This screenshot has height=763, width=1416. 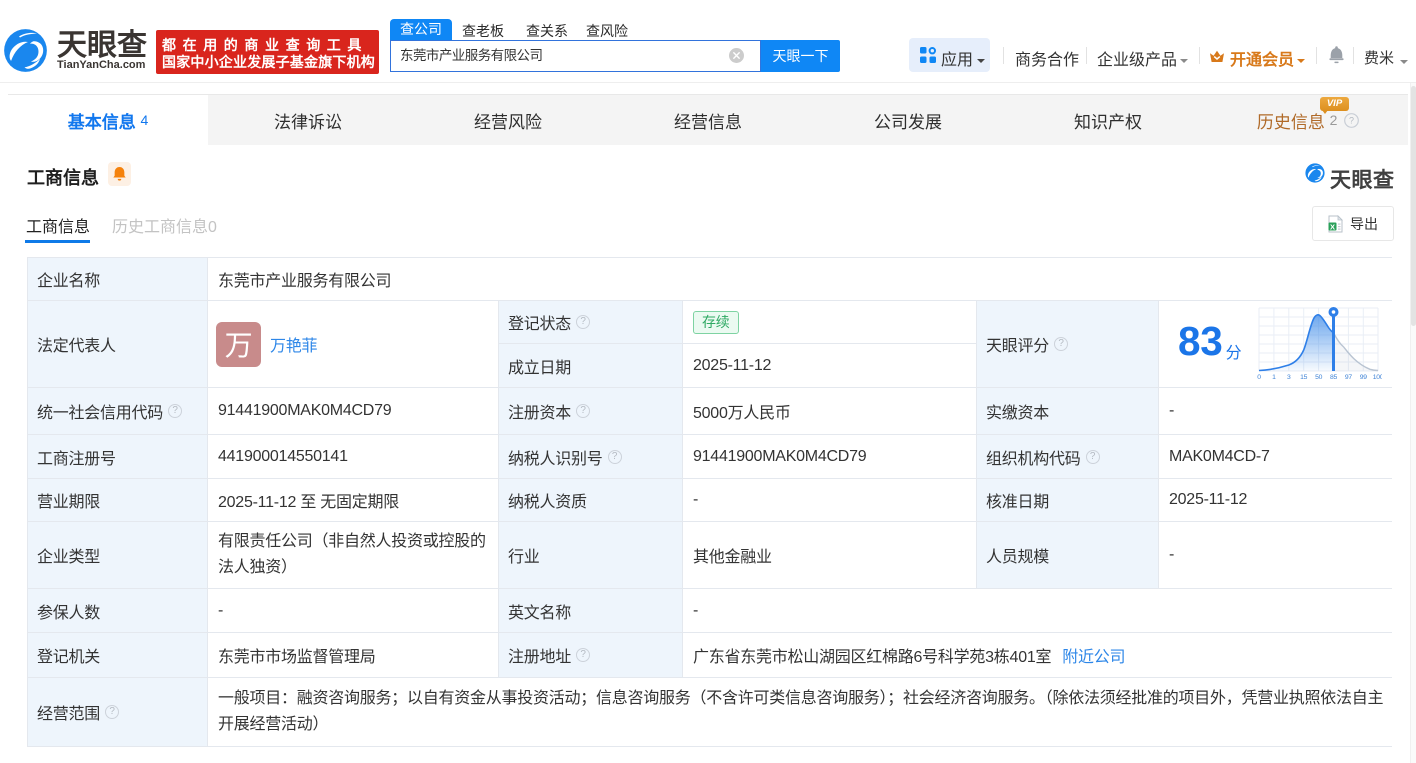 What do you see at coordinates (1304, 377) in the screenshot?
I see `svg-text: 15` at bounding box center [1304, 377].